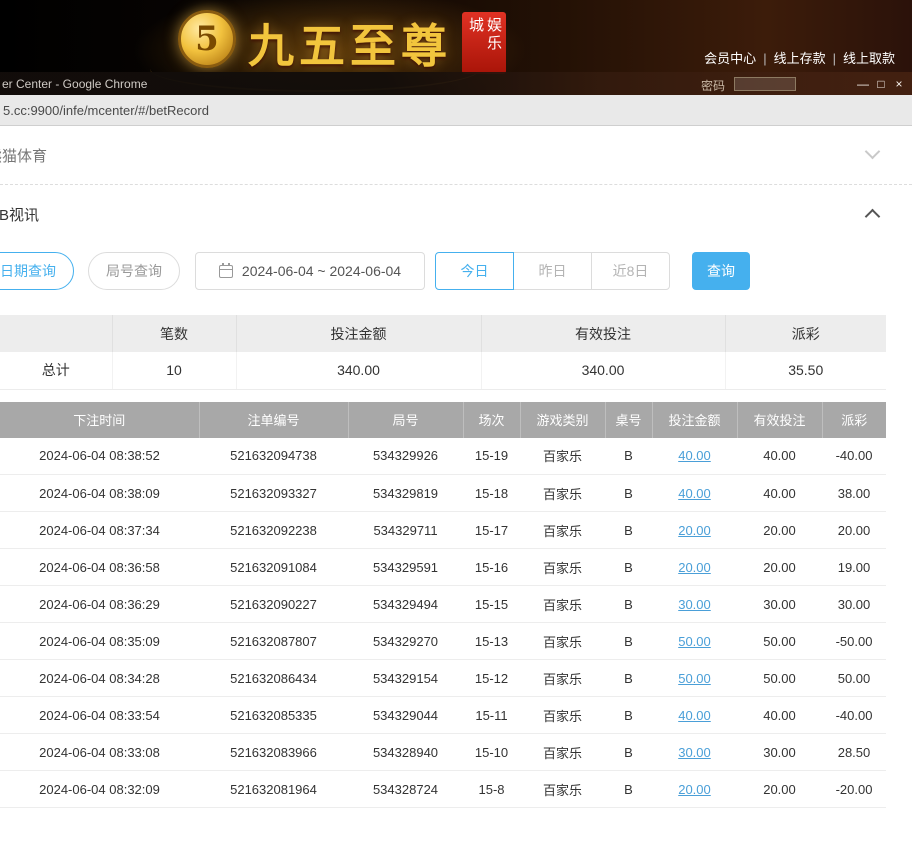  I want to click on date-range-input: 2024-06-04 ~ 2024-06-04, so click(310, 271).